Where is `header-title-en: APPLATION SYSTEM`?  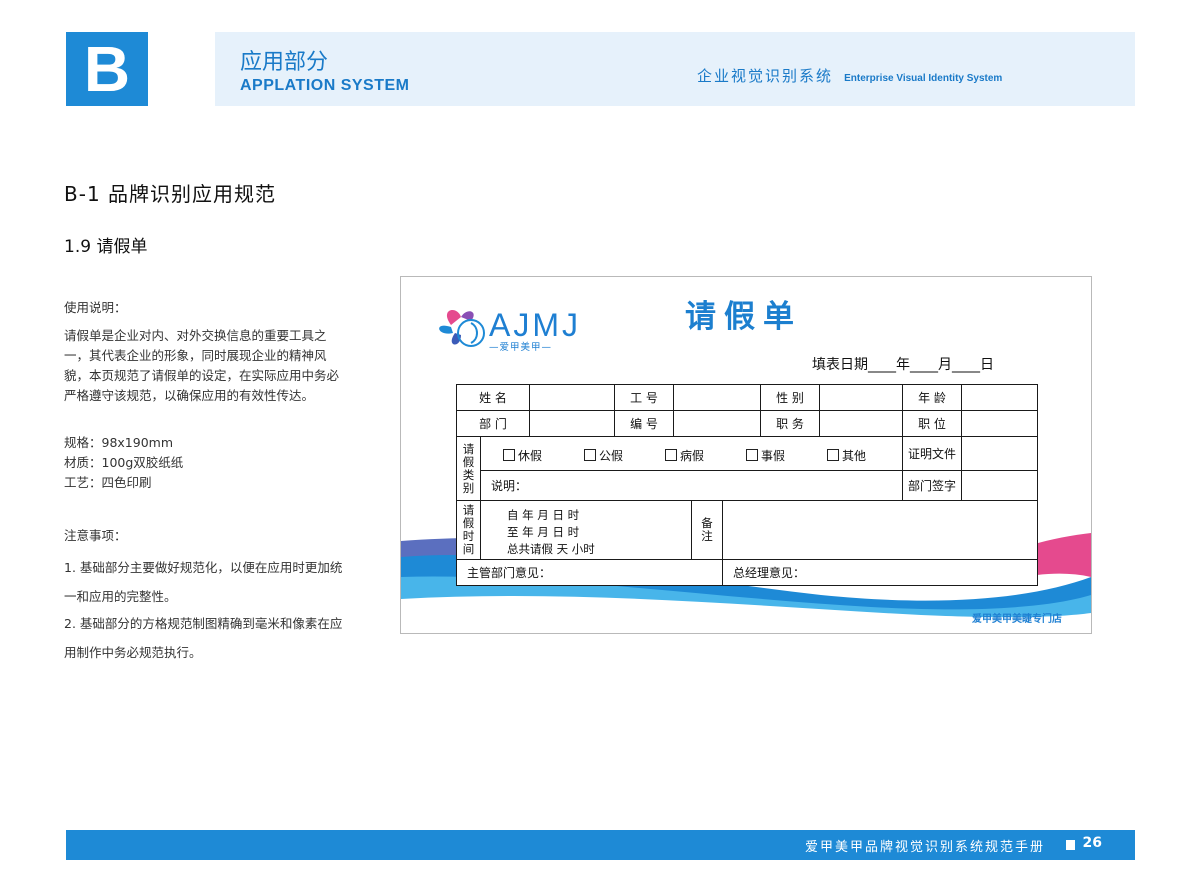 header-title-en: APPLATION SYSTEM is located at coordinates (325, 85).